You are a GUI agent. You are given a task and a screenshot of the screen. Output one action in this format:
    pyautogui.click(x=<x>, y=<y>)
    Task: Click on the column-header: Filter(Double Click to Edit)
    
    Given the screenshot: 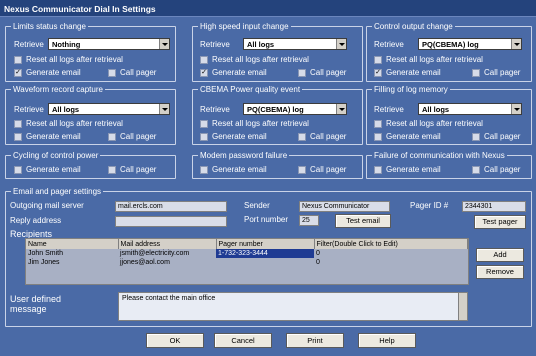 What is the action you would take?
    pyautogui.click(x=391, y=244)
    